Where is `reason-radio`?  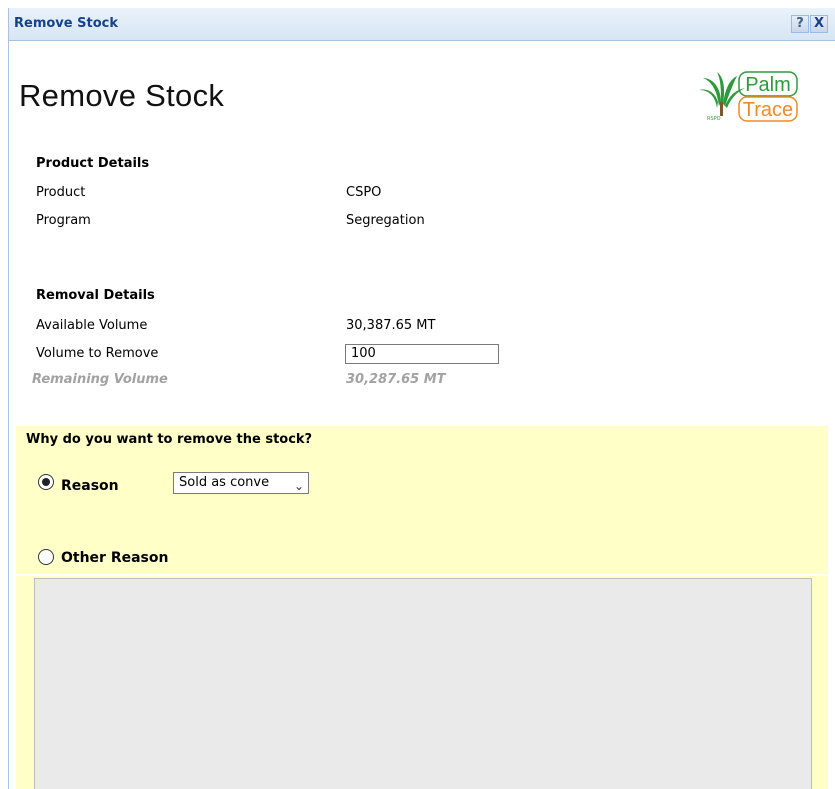 reason-radio is located at coordinates (46, 482).